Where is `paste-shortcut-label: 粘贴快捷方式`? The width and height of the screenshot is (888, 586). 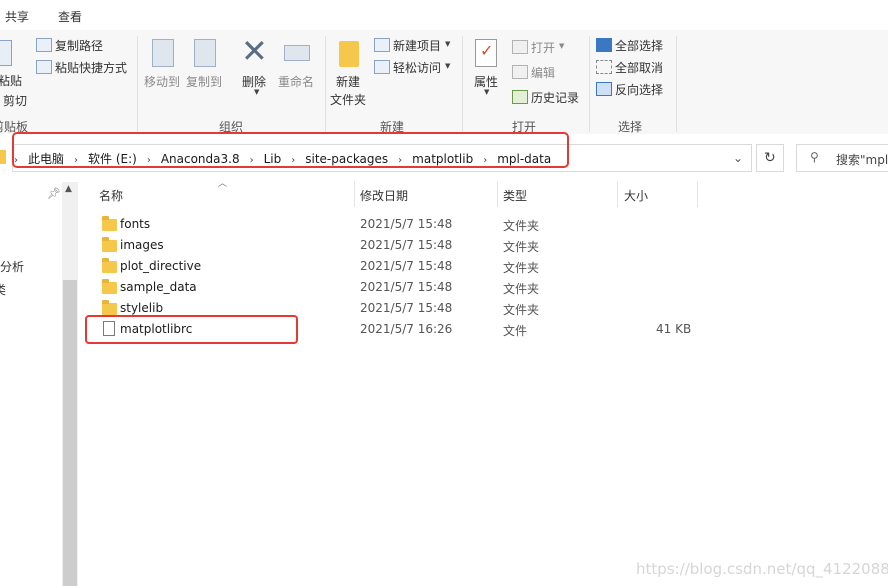
paste-shortcut-label: 粘贴快捷方式 is located at coordinates (91, 68).